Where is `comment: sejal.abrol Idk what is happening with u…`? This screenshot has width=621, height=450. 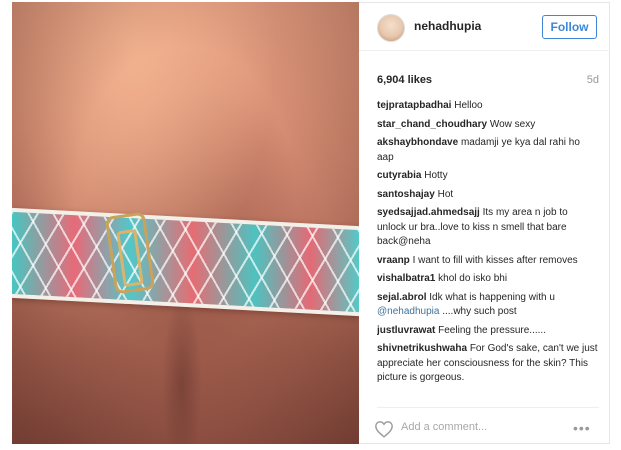 comment: sejal.abrol Idk what is happening with u… is located at coordinates (488, 305).